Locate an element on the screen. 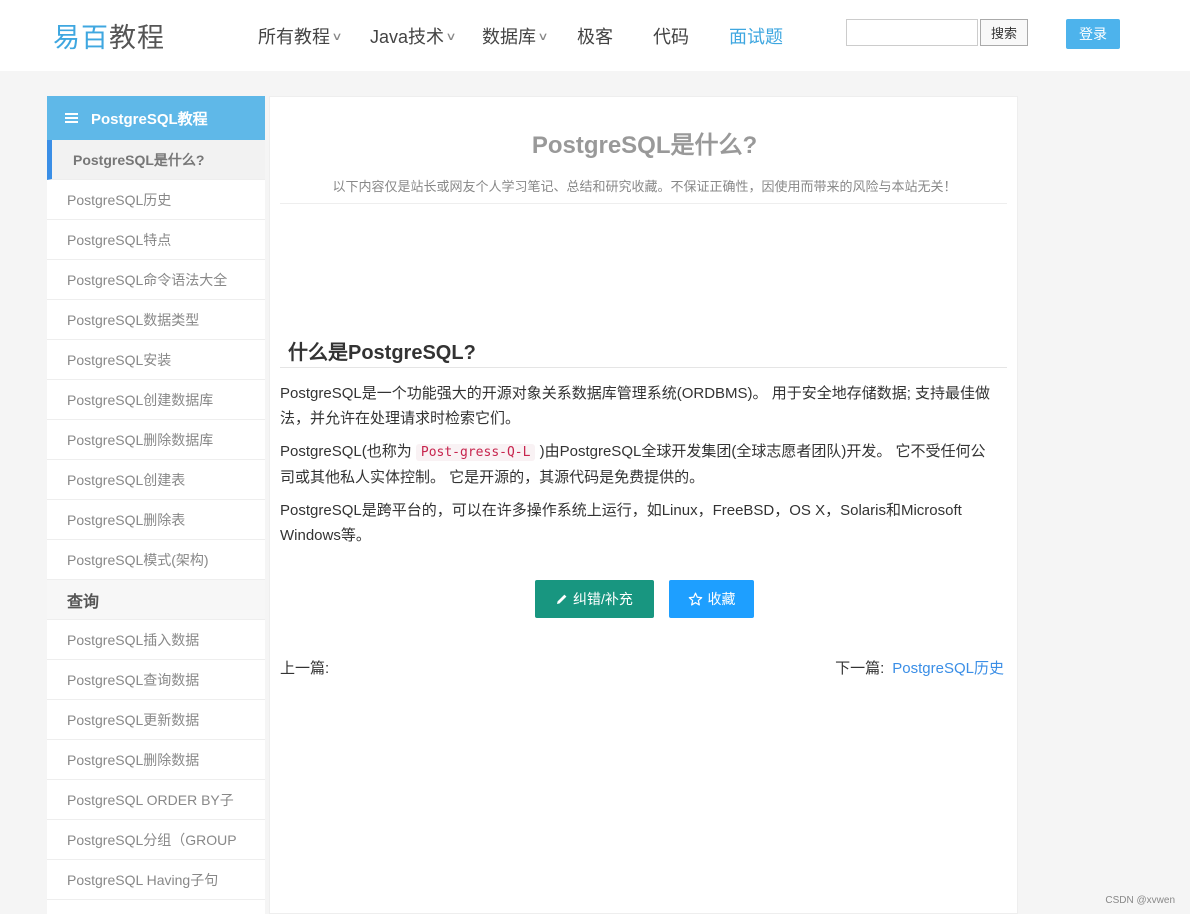 This screenshot has height=914, width=1190. nav-java: Java技术 ∨ is located at coordinates (426, 36).